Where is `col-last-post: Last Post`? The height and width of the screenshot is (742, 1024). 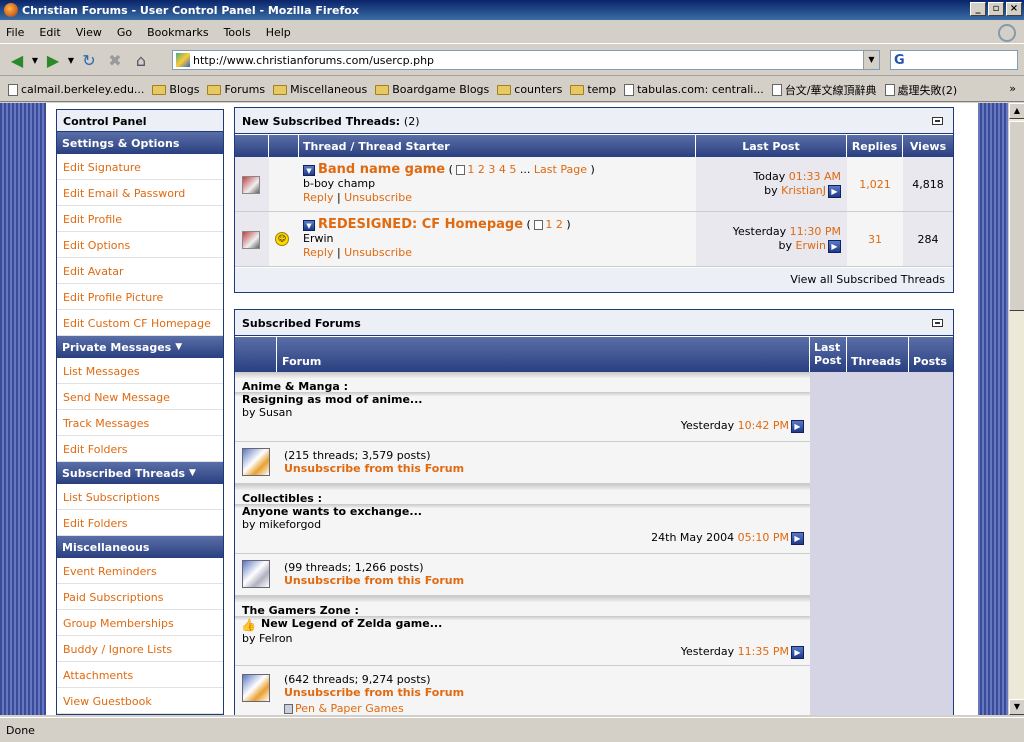 col-last-post: Last Post is located at coordinates (771, 146).